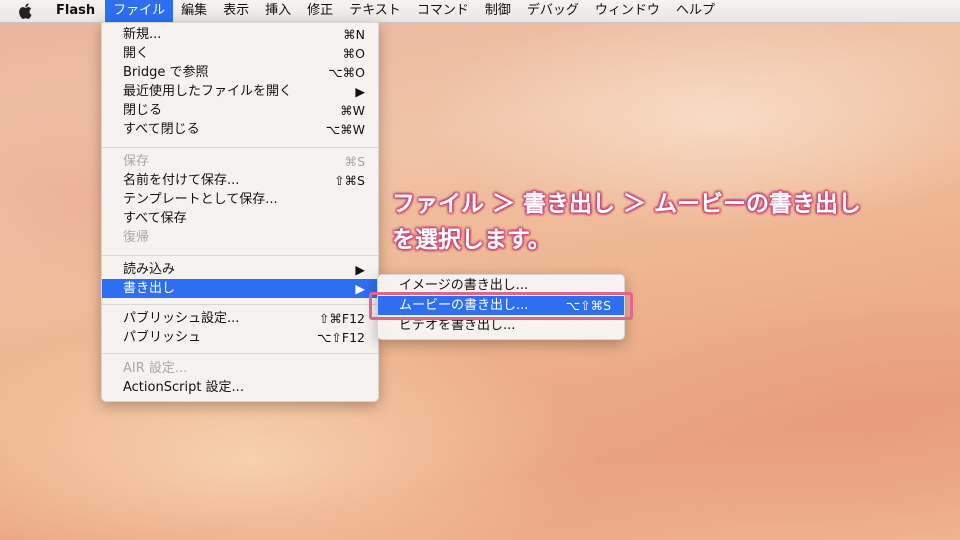 This screenshot has width=960, height=540. Describe the element at coordinates (345, 129) in the screenshot. I see `shortcut: ⌥⌘W` at that location.